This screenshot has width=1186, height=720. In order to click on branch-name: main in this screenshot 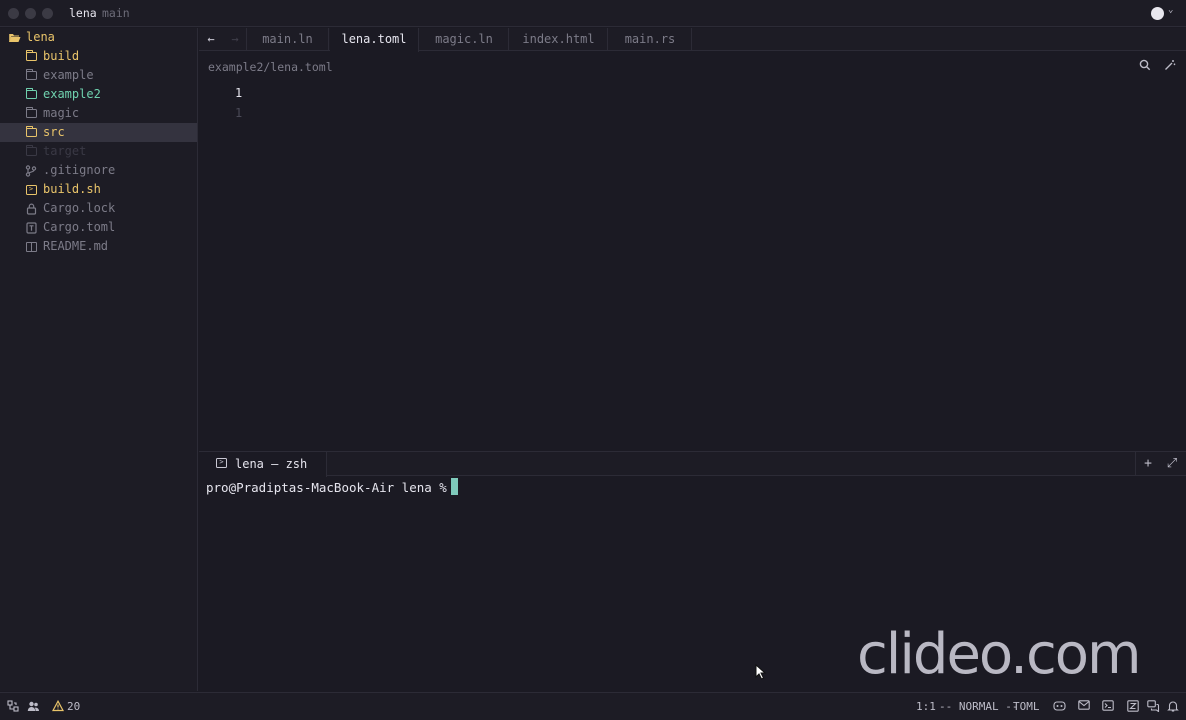, I will do `click(116, 13)`.